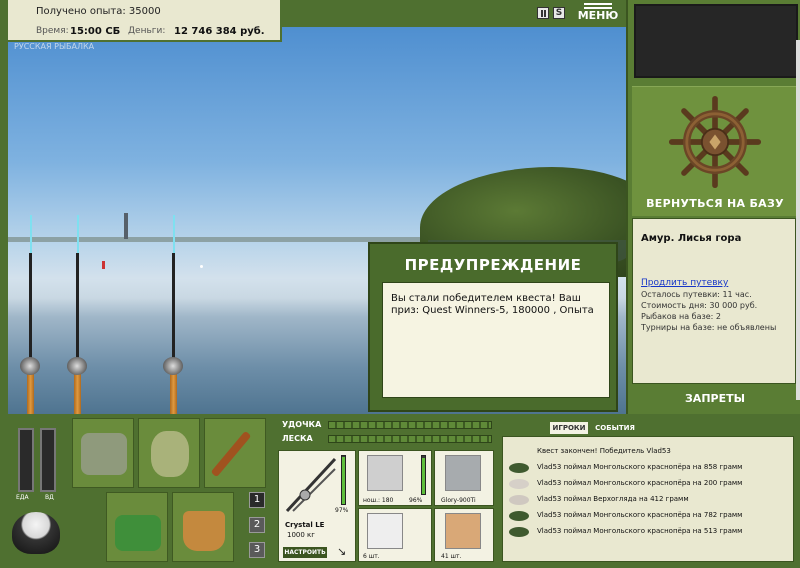 The width and height of the screenshot is (800, 568). What do you see at coordinates (343, 480) in the screenshot?
I see `rod-durability-bar` at bounding box center [343, 480].